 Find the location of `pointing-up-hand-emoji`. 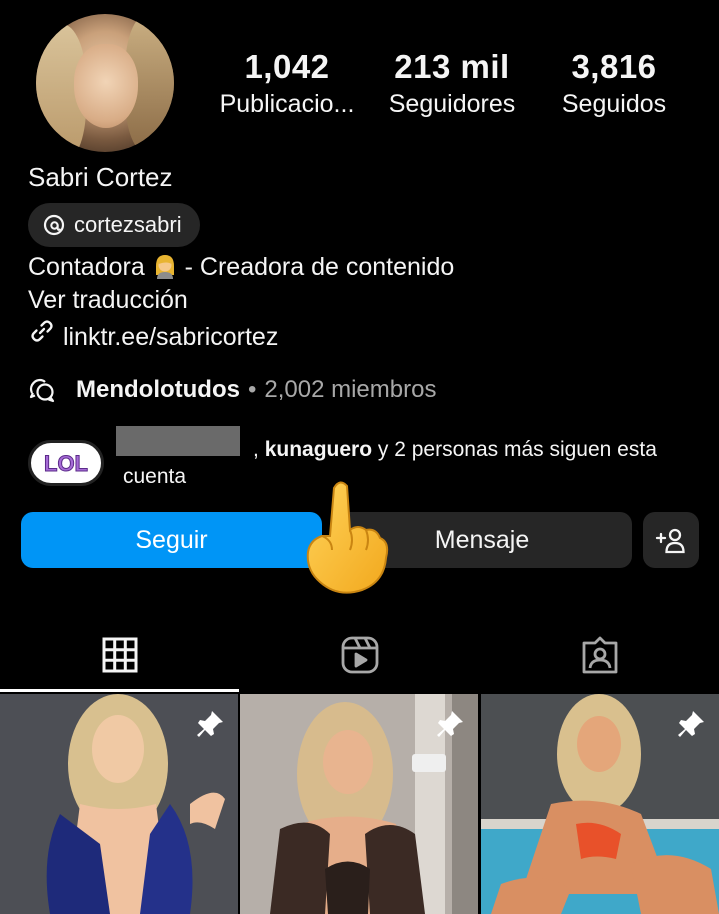

pointing-up-hand-emoji is located at coordinates (347, 537).